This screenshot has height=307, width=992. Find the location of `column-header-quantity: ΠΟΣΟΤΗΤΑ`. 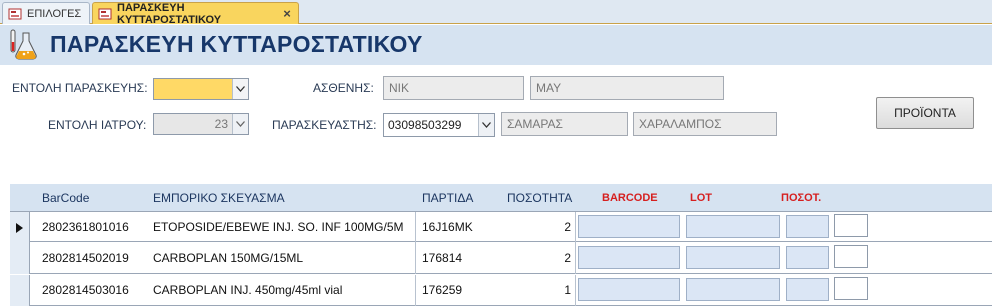

column-header-quantity: ΠΟΣΟΤΗΤΑ is located at coordinates (539, 198).